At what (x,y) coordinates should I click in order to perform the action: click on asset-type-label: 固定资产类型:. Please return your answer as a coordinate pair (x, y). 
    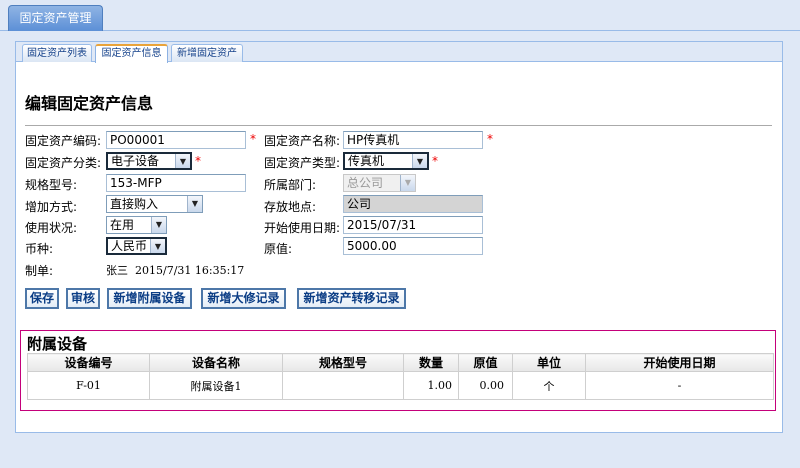
    Looking at the image, I should click on (302, 163).